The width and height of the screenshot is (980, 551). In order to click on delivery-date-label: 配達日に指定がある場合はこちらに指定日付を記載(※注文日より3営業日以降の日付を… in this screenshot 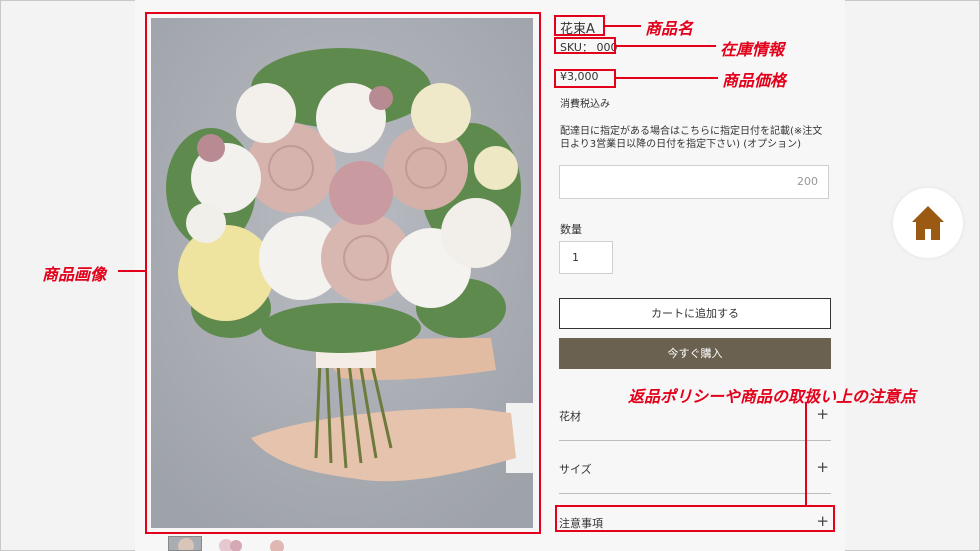, I will do `click(691, 138)`.